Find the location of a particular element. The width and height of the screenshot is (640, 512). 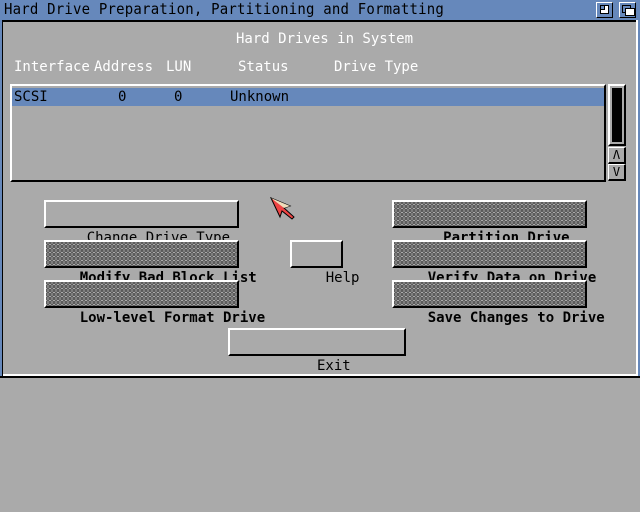

verify-data-button: Verify Data on Drive is located at coordinates (494, 263).